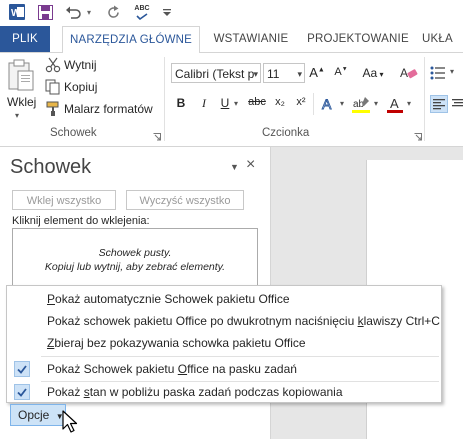 Image resolution: width=463 pixels, height=439 pixels. Describe the element at coordinates (181, 103) in the screenshot. I see `bold-button: B` at that location.